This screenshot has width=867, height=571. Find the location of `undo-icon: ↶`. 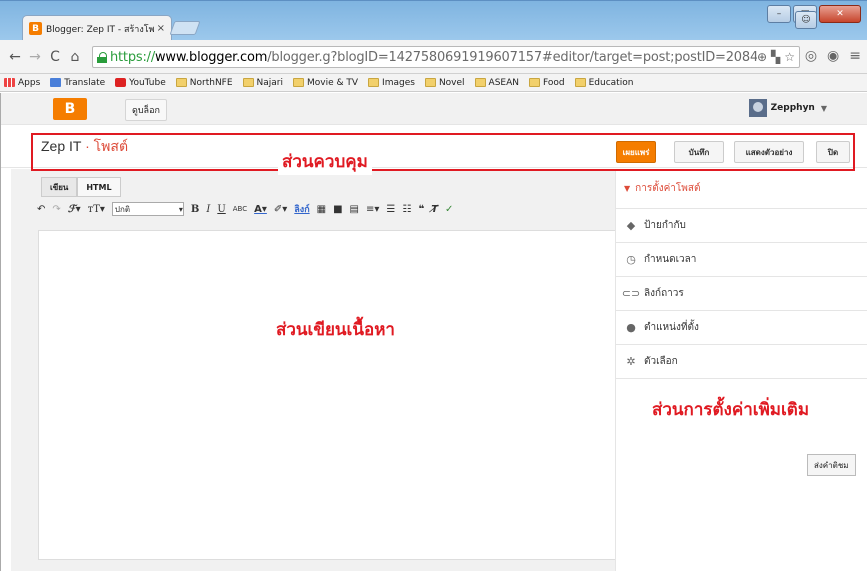

undo-icon: ↶ is located at coordinates (41, 209).